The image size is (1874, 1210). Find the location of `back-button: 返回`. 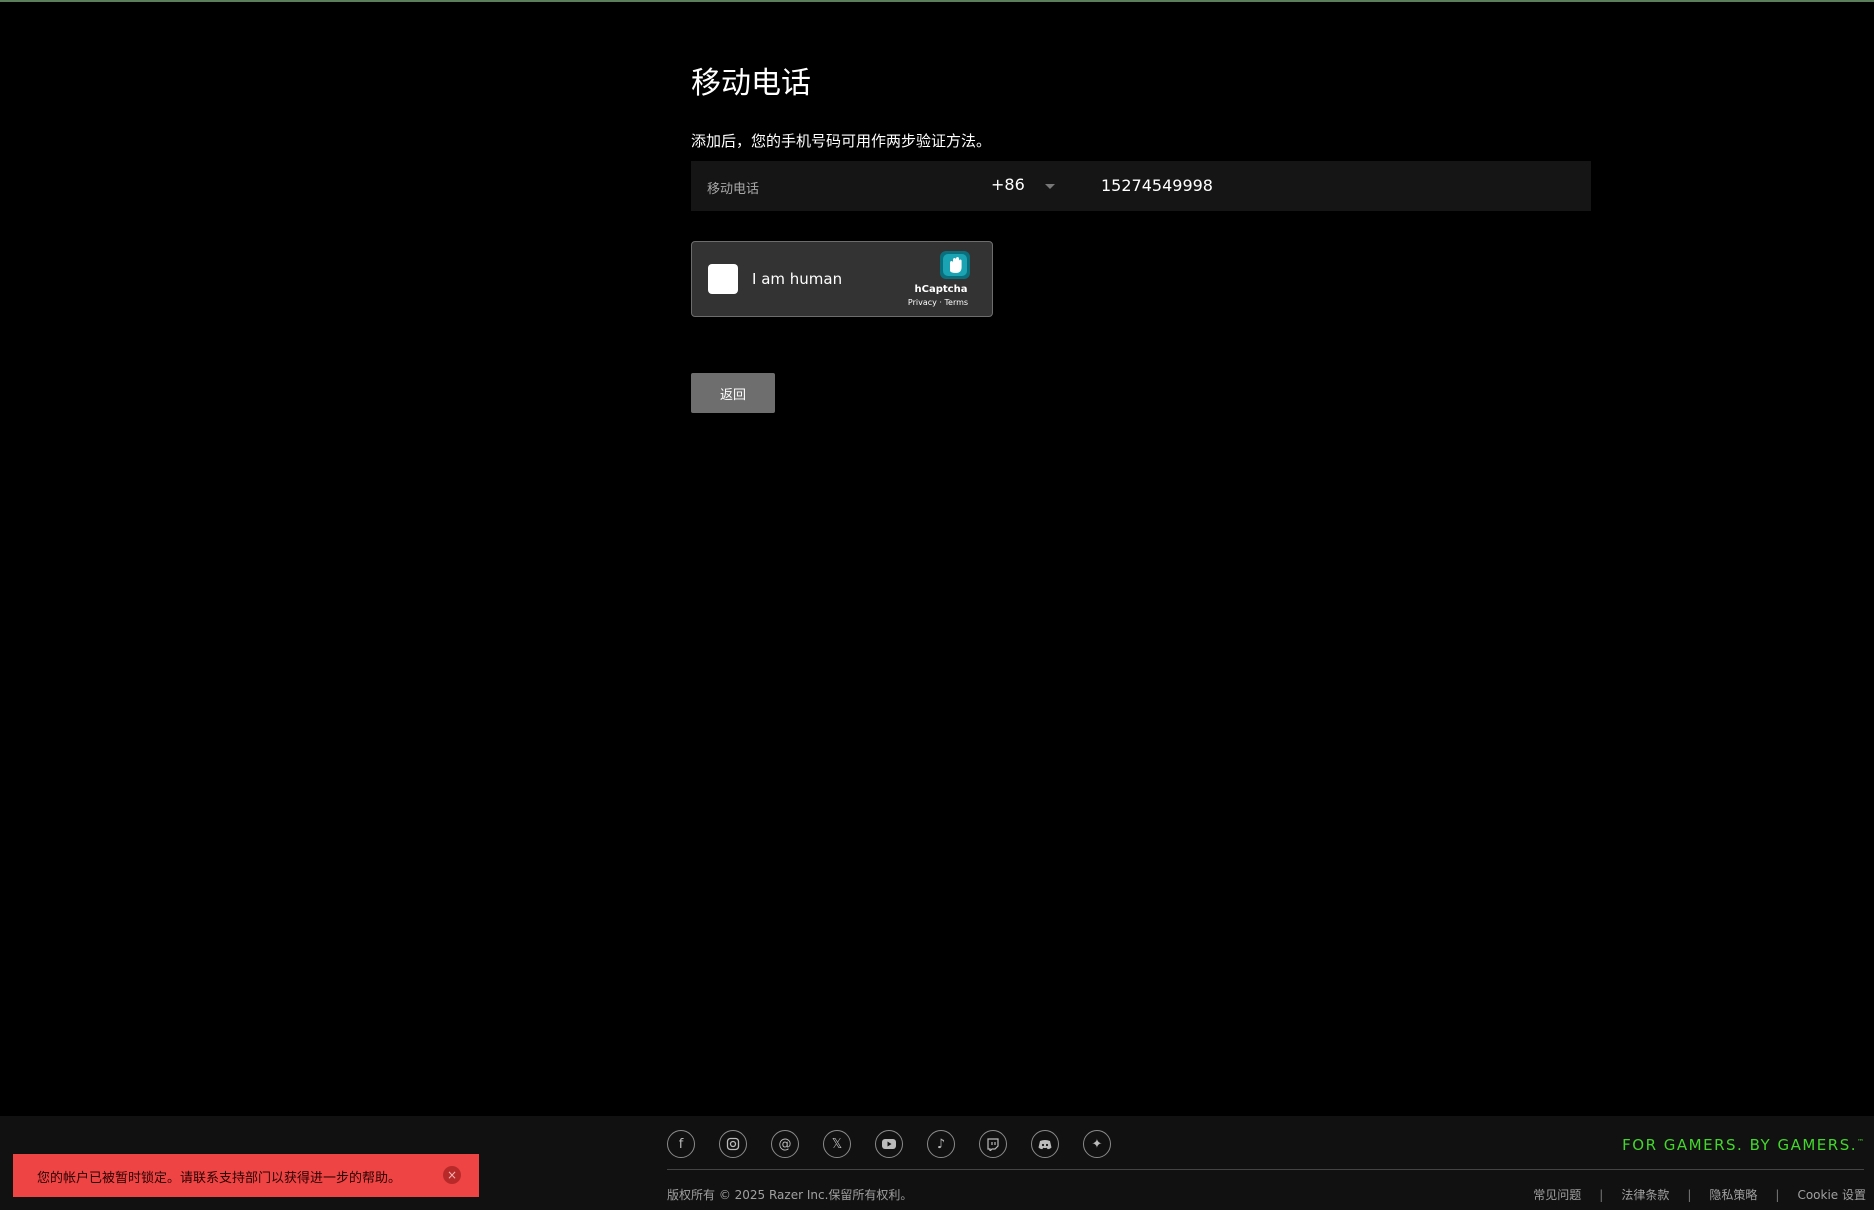

back-button: 返回 is located at coordinates (733, 393).